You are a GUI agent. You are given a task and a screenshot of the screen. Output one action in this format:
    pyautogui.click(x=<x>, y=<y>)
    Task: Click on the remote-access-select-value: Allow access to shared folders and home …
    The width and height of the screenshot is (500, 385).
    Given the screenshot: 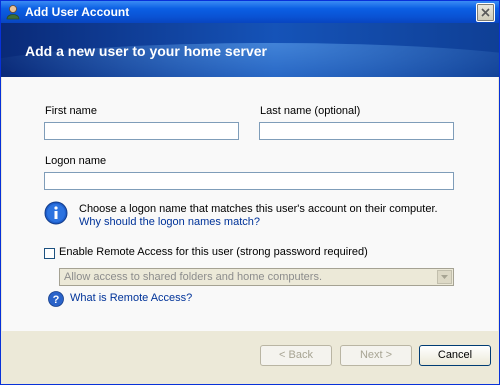 What is the action you would take?
    pyautogui.click(x=193, y=277)
    